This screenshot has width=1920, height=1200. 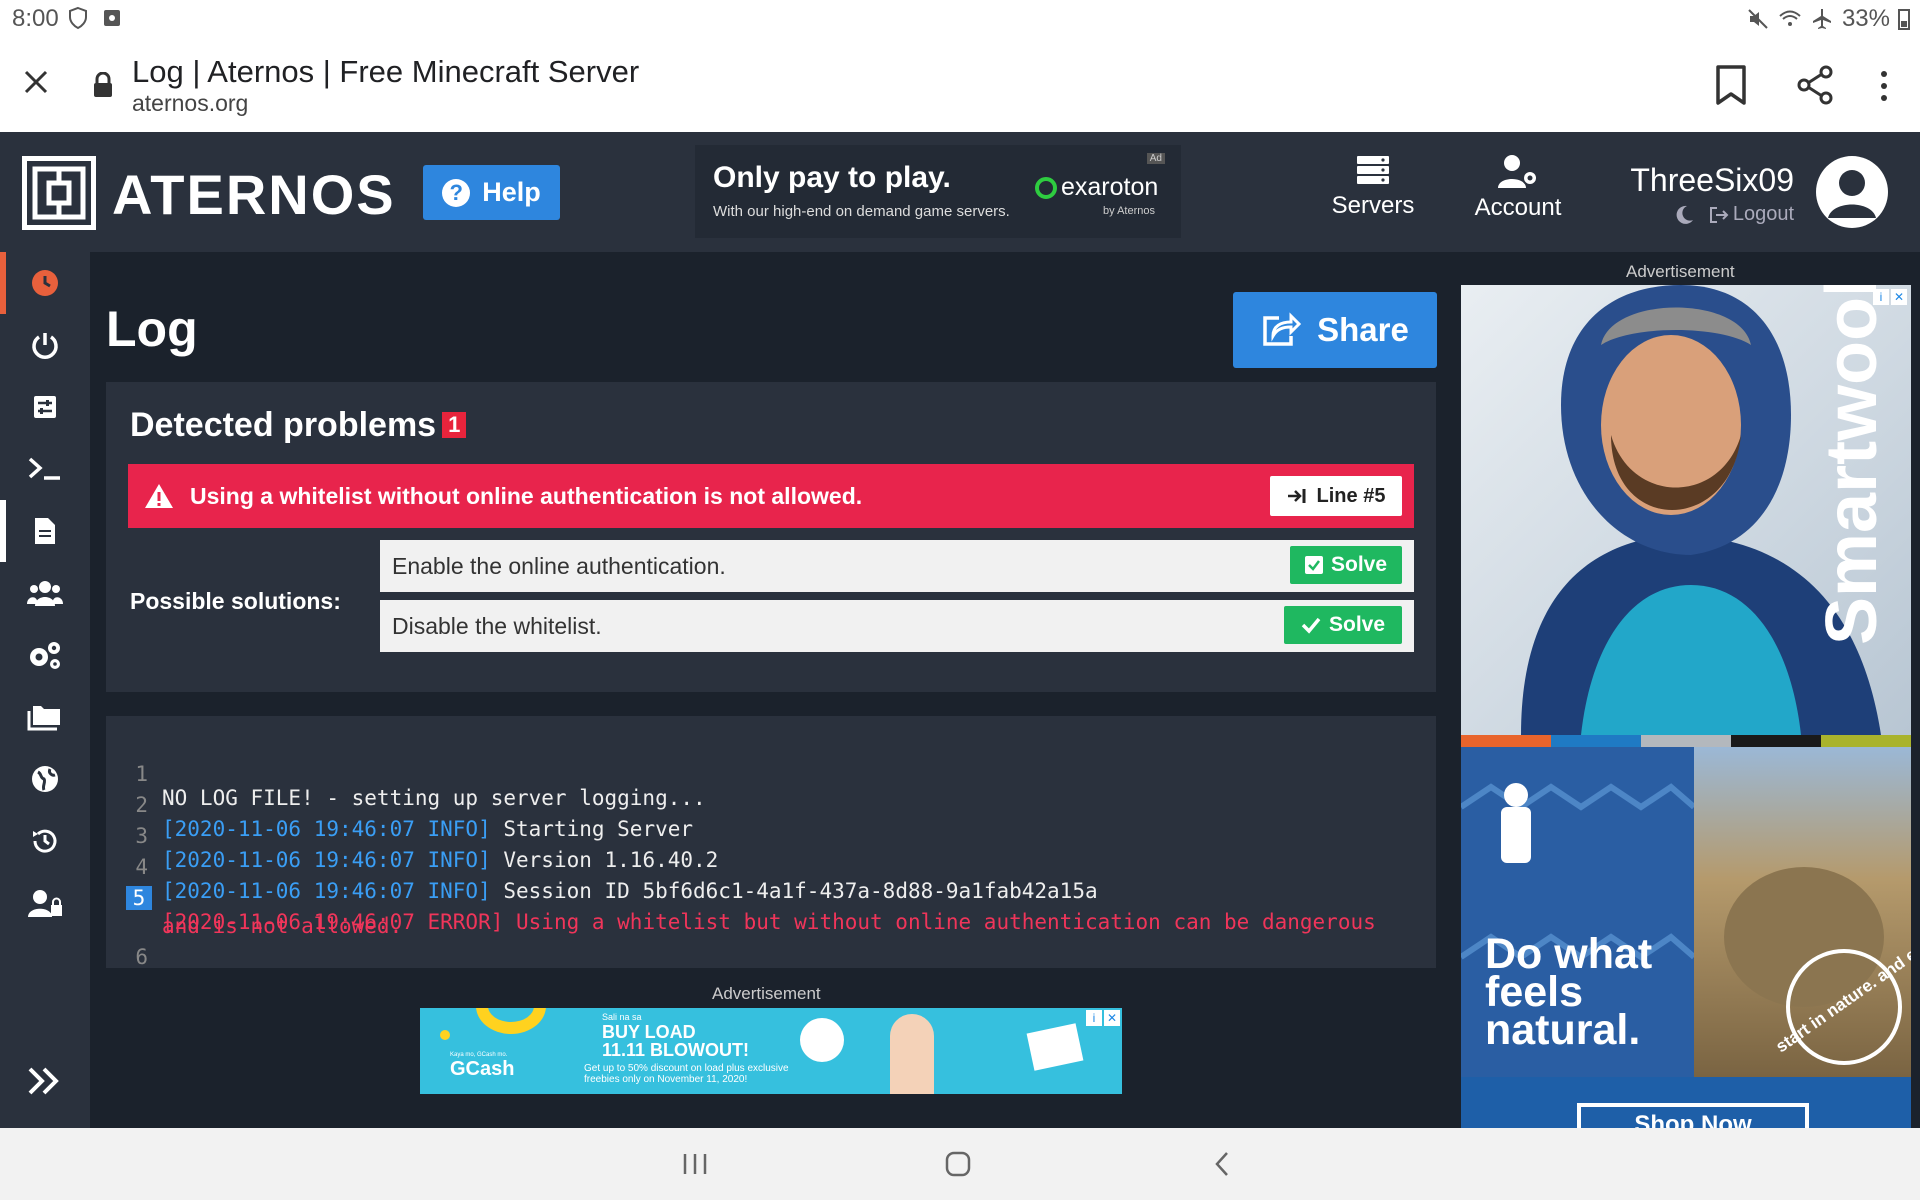 I want to click on sidebar-item-access, so click(x=45, y=903).